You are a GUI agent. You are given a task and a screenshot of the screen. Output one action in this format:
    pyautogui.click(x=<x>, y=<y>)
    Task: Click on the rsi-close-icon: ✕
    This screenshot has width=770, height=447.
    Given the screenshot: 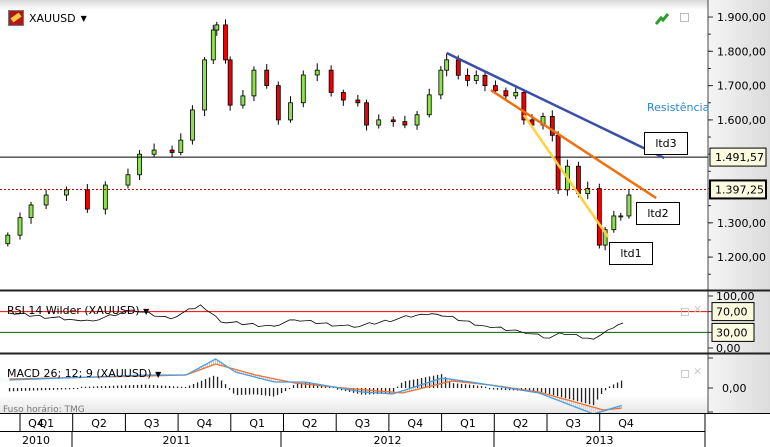 What is the action you would take?
    pyautogui.click(x=697, y=309)
    